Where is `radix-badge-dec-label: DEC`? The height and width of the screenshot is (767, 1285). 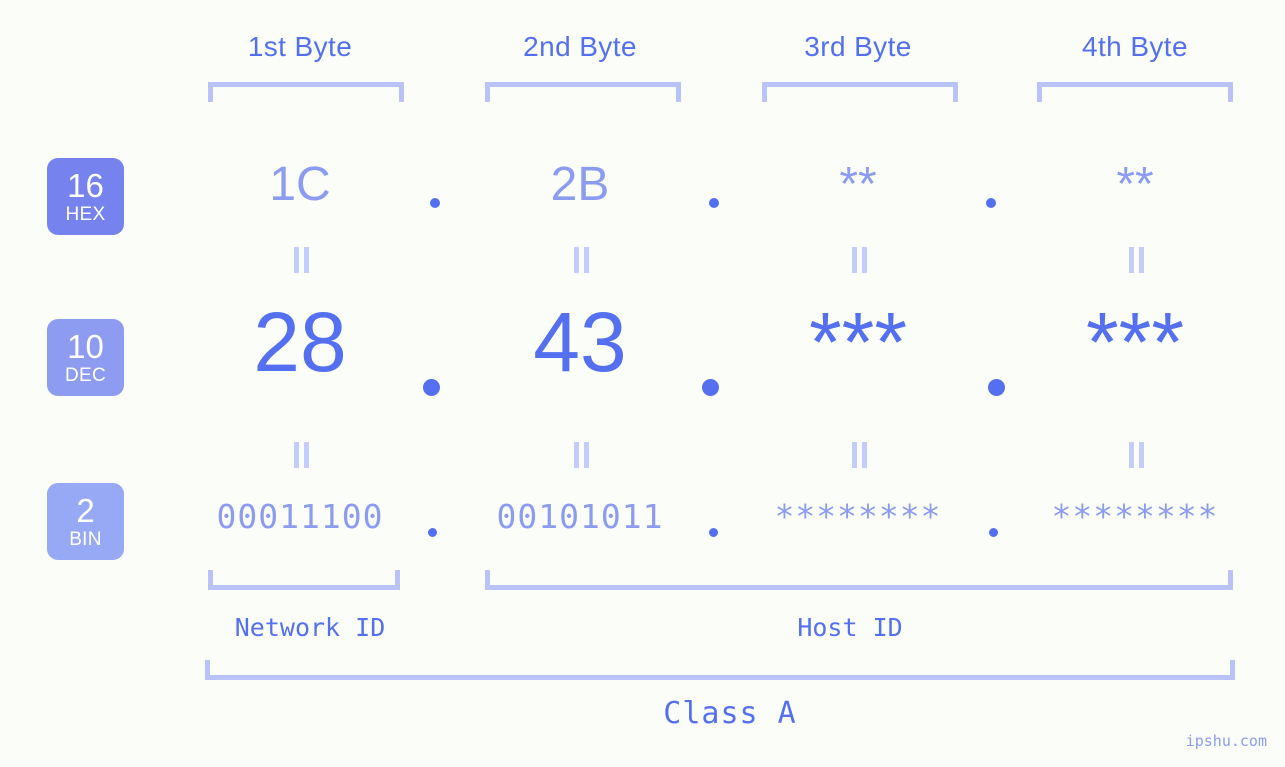
radix-badge-dec-label: DEC is located at coordinates (85, 375).